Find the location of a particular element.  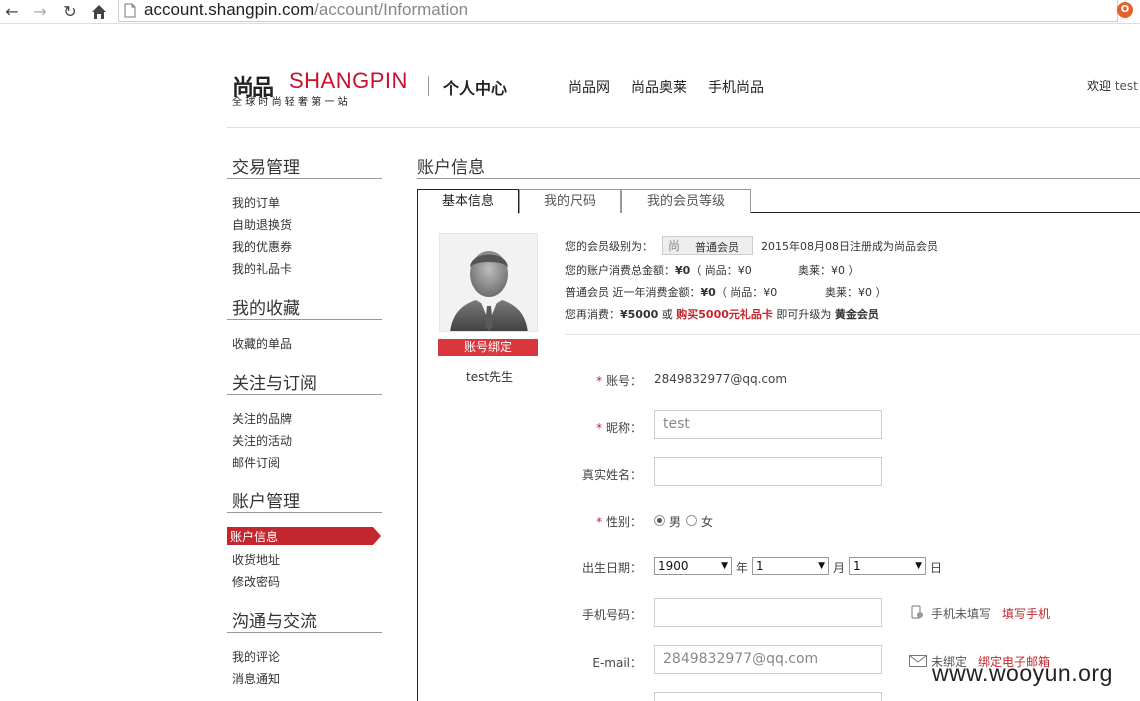

gender-female-radio is located at coordinates (691, 520).